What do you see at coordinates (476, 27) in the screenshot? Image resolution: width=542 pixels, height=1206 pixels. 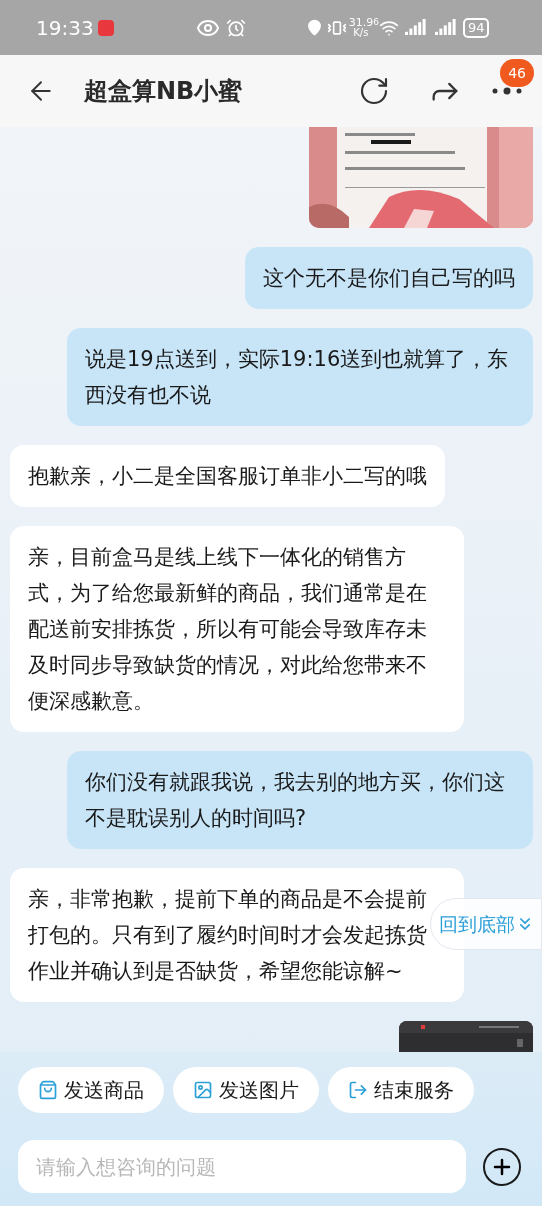 I see `battery-indicator: 94` at bounding box center [476, 27].